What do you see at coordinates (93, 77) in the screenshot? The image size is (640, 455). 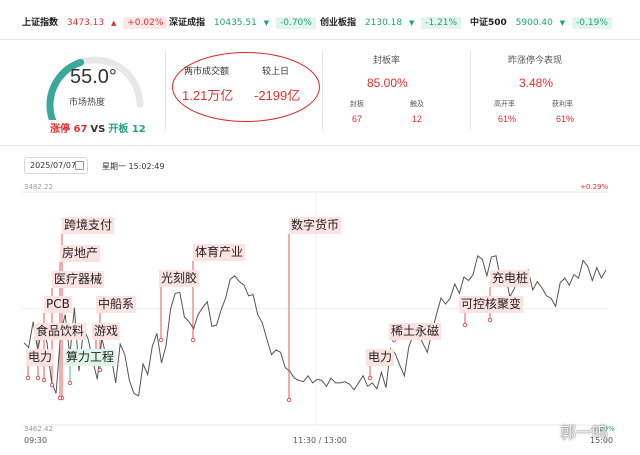 I see `heat-value: 55.0°` at bounding box center [93, 77].